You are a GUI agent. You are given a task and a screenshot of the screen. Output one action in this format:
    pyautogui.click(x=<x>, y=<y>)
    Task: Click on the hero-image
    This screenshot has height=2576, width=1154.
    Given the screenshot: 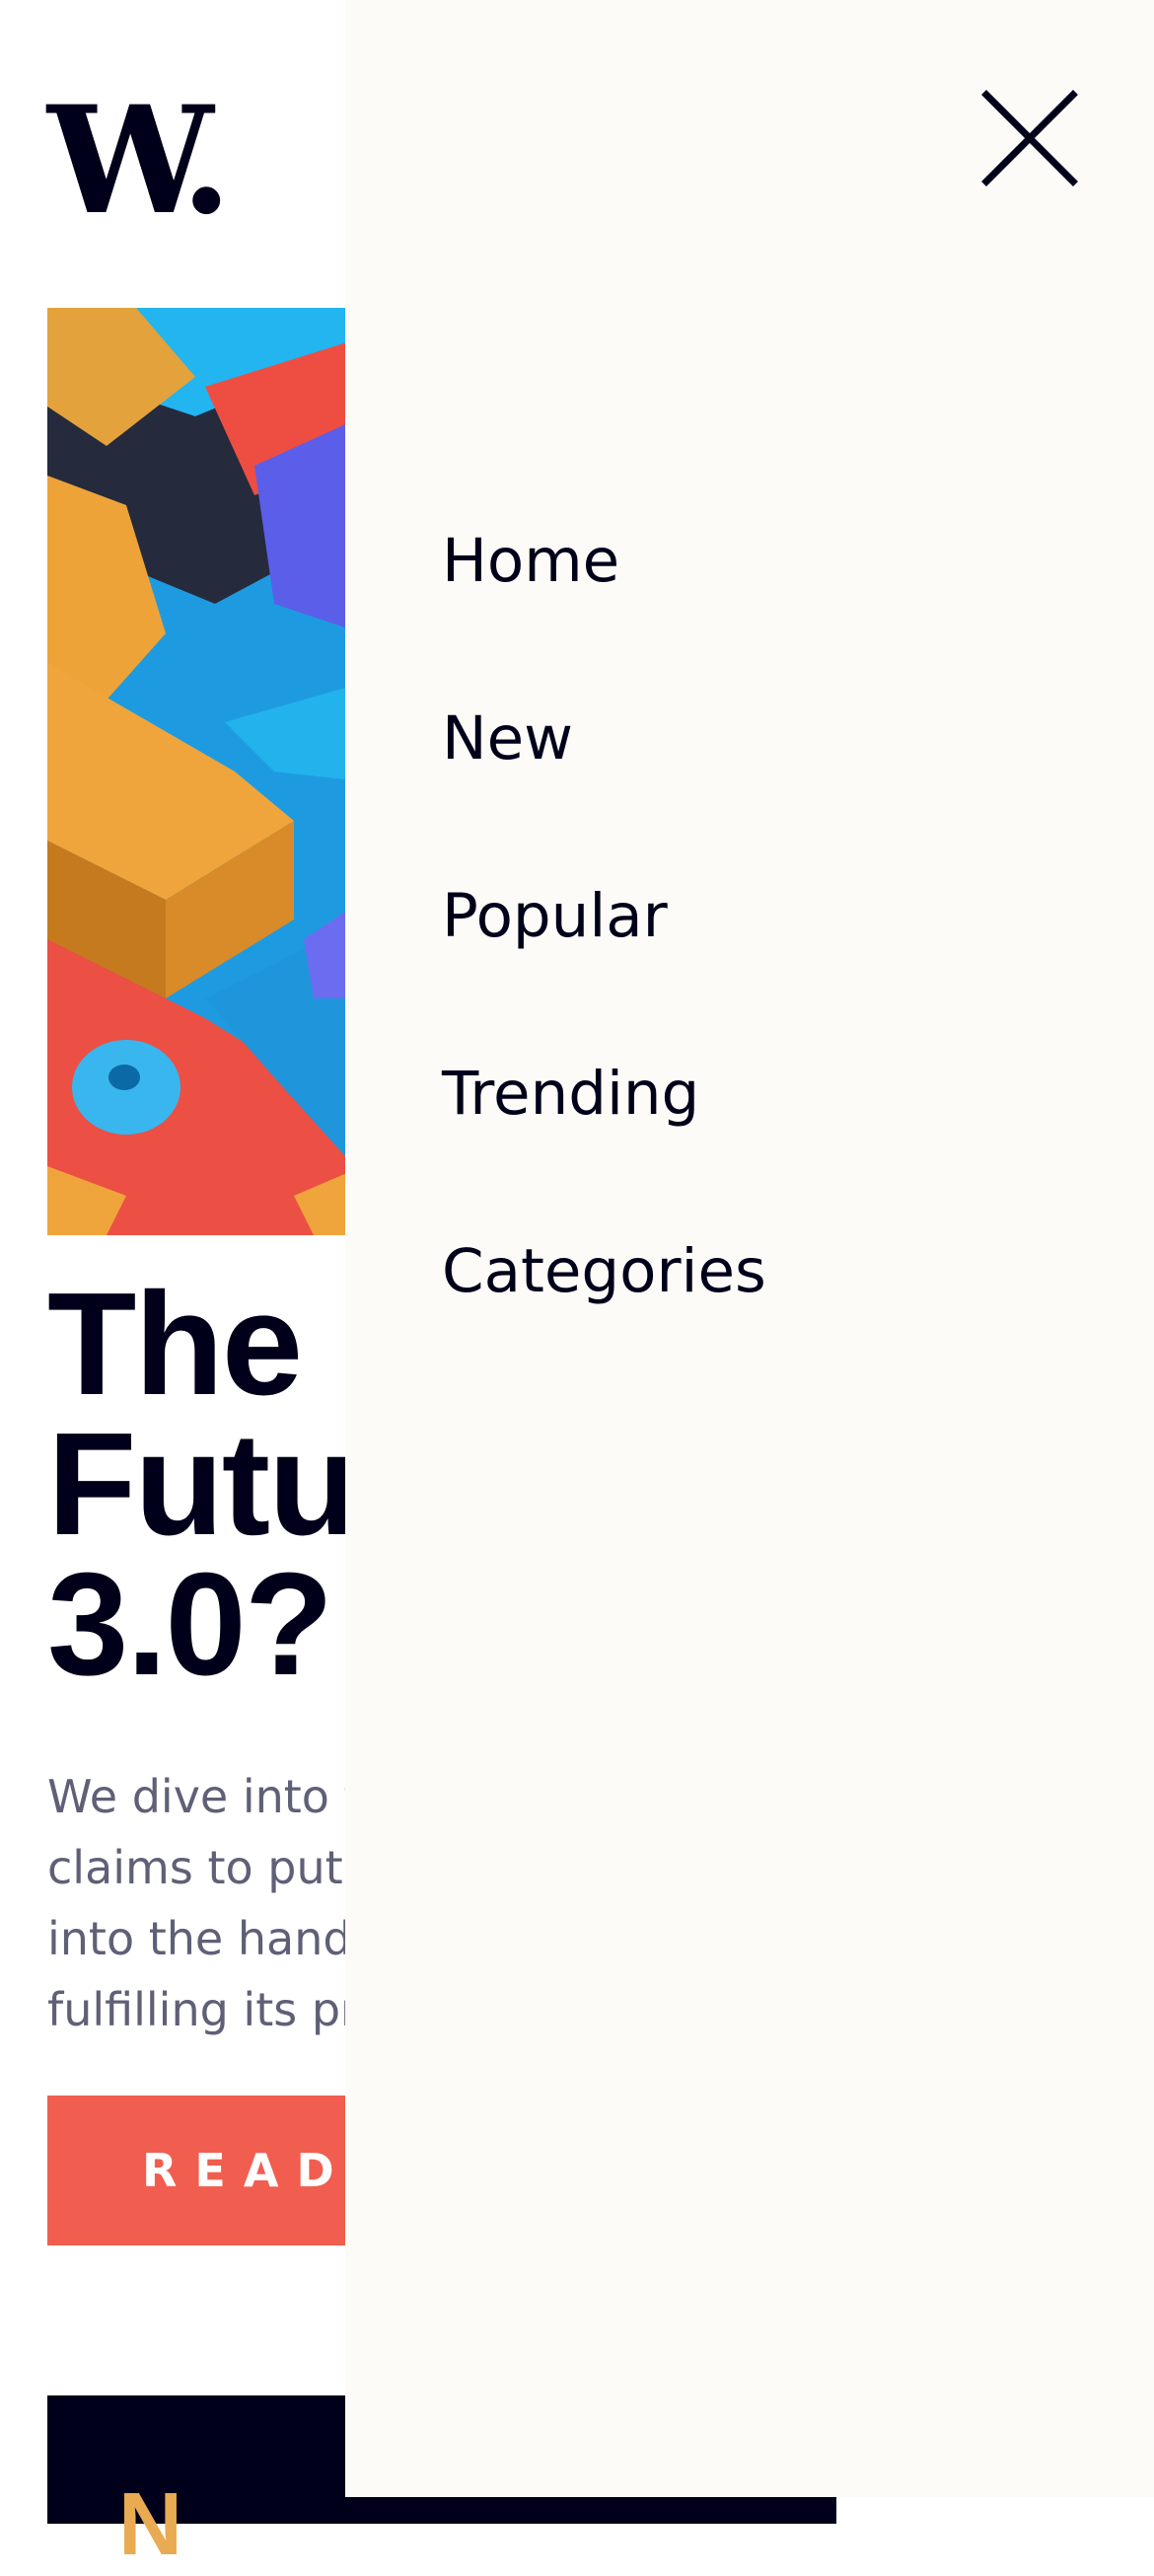 What is the action you would take?
    pyautogui.click(x=205, y=771)
    